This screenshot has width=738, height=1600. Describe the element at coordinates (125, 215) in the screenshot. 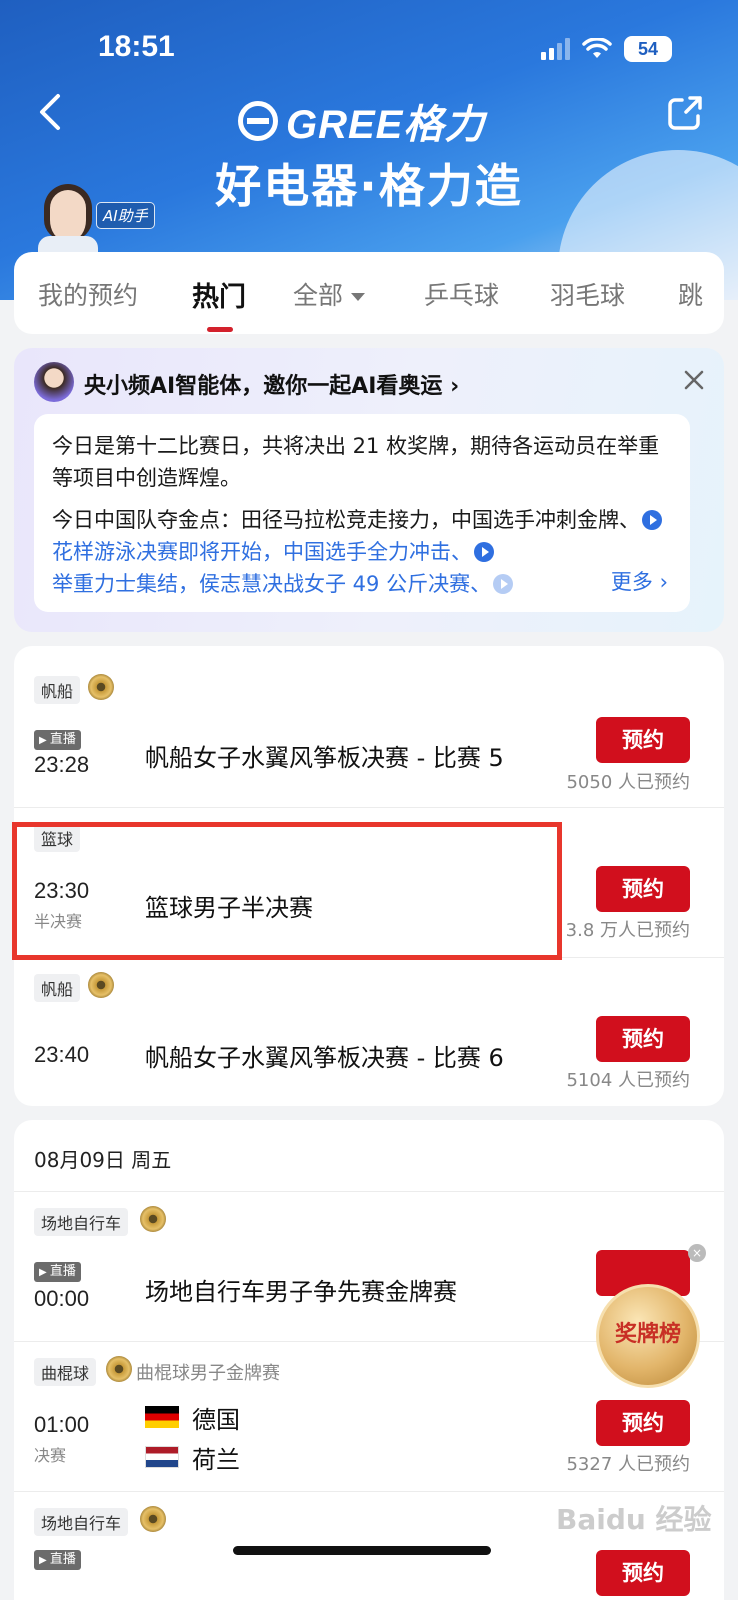

I see `ai-assistant-badge: AI助手` at that location.